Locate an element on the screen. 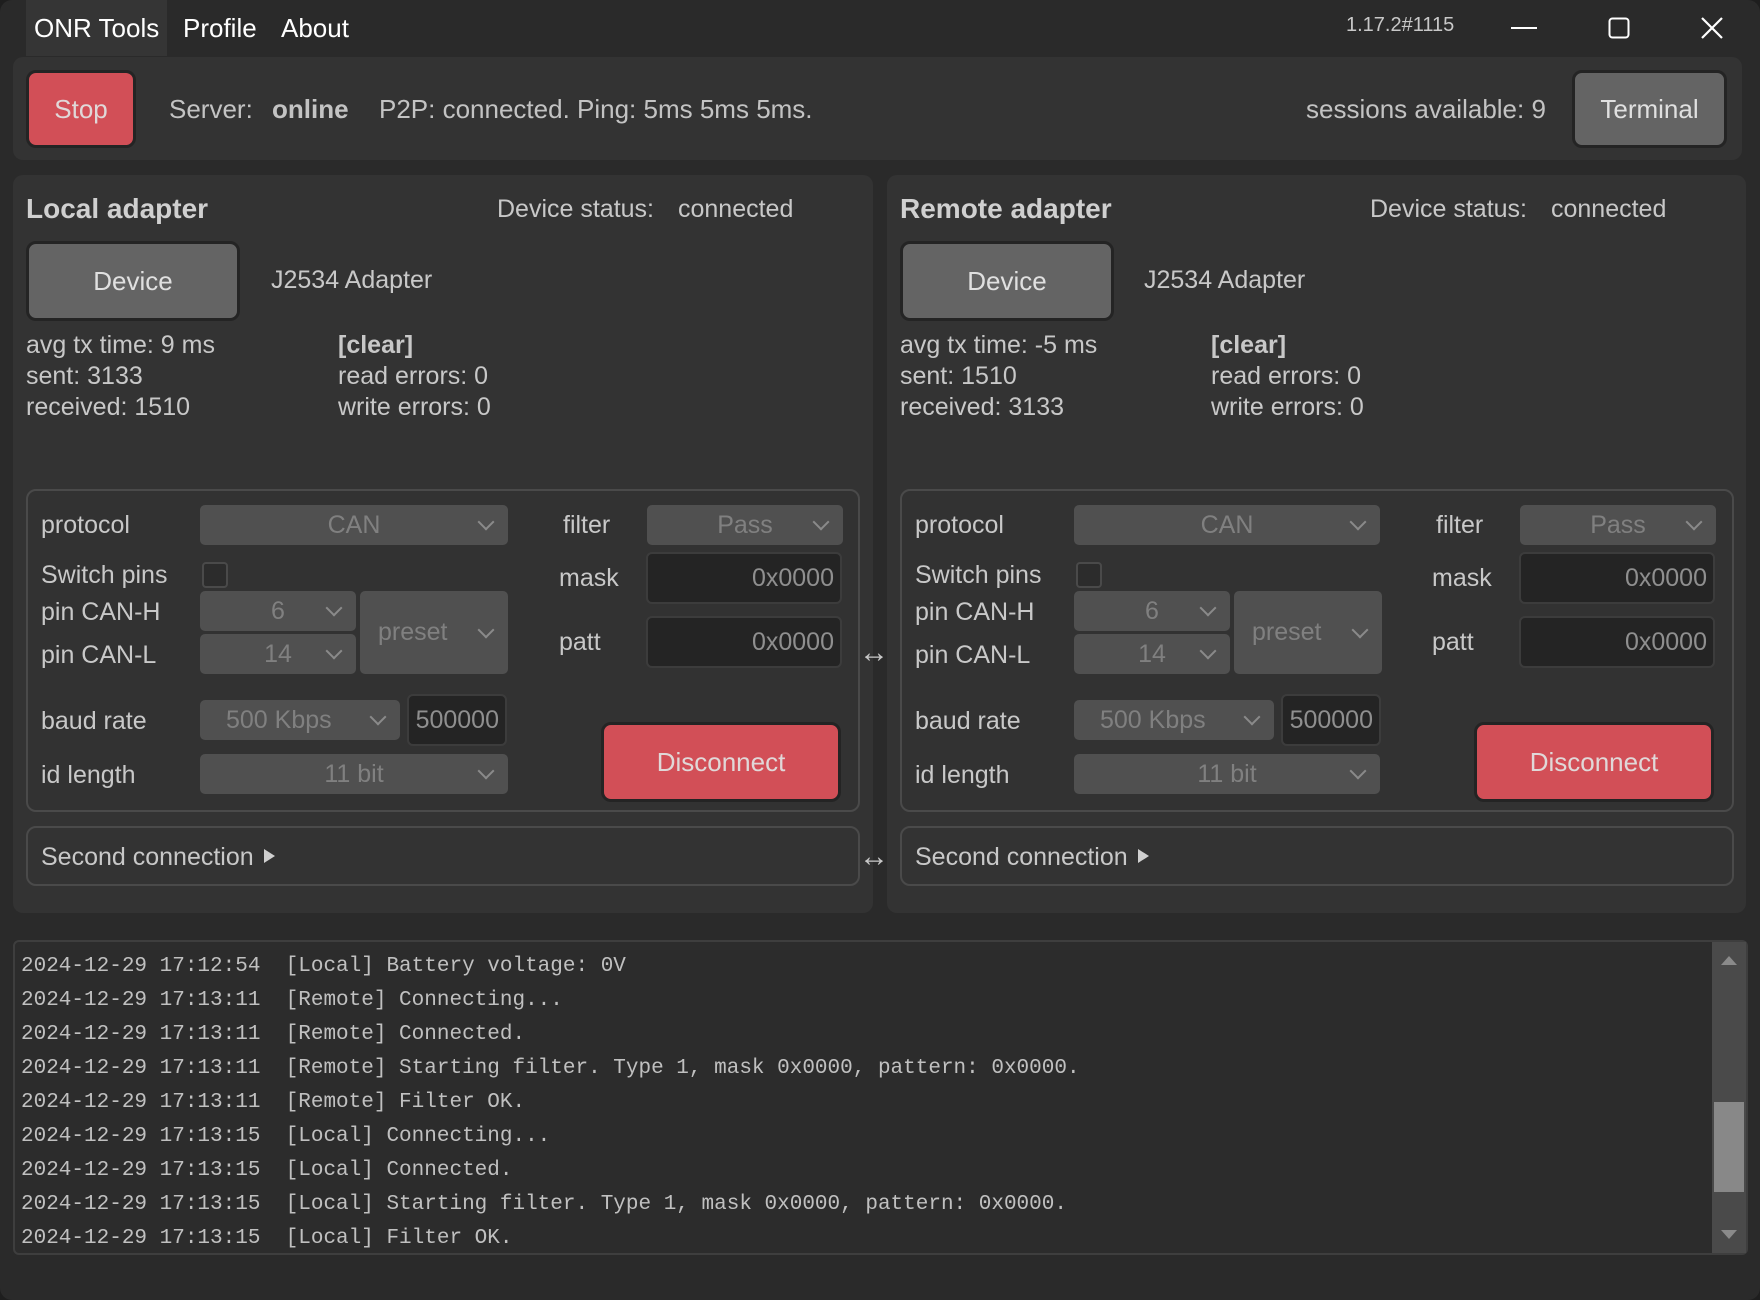 The image size is (1760, 1300). menu-profile: Profile is located at coordinates (220, 28).